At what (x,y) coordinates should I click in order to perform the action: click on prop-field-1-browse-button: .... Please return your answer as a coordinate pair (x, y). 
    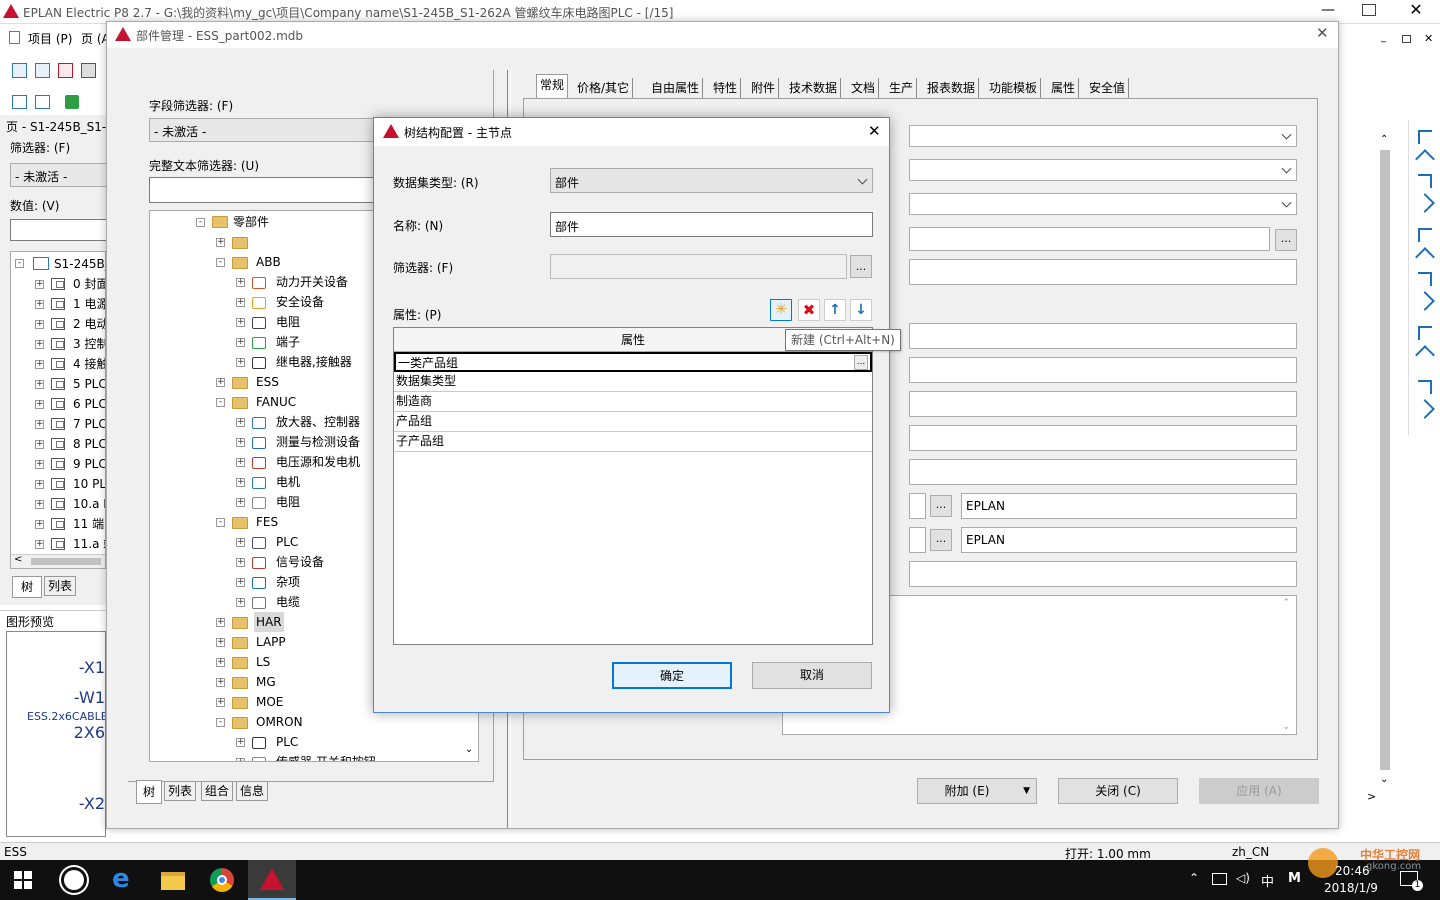
    Looking at the image, I should click on (1286, 240).